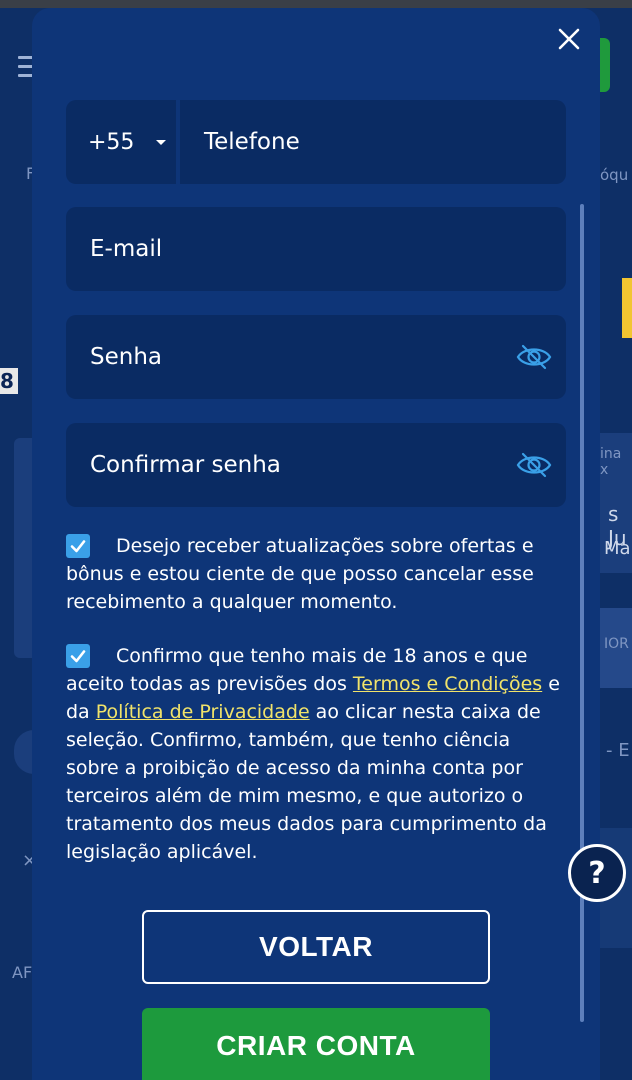 The height and width of the screenshot is (1080, 632). I want to click on phone-field-group: +55 Telefone, so click(316, 142).